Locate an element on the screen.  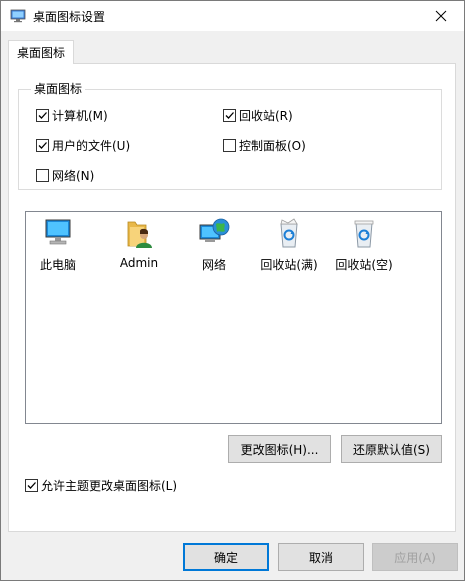
icon-item-this-pc: 此电脑 is located at coordinates (58, 244).